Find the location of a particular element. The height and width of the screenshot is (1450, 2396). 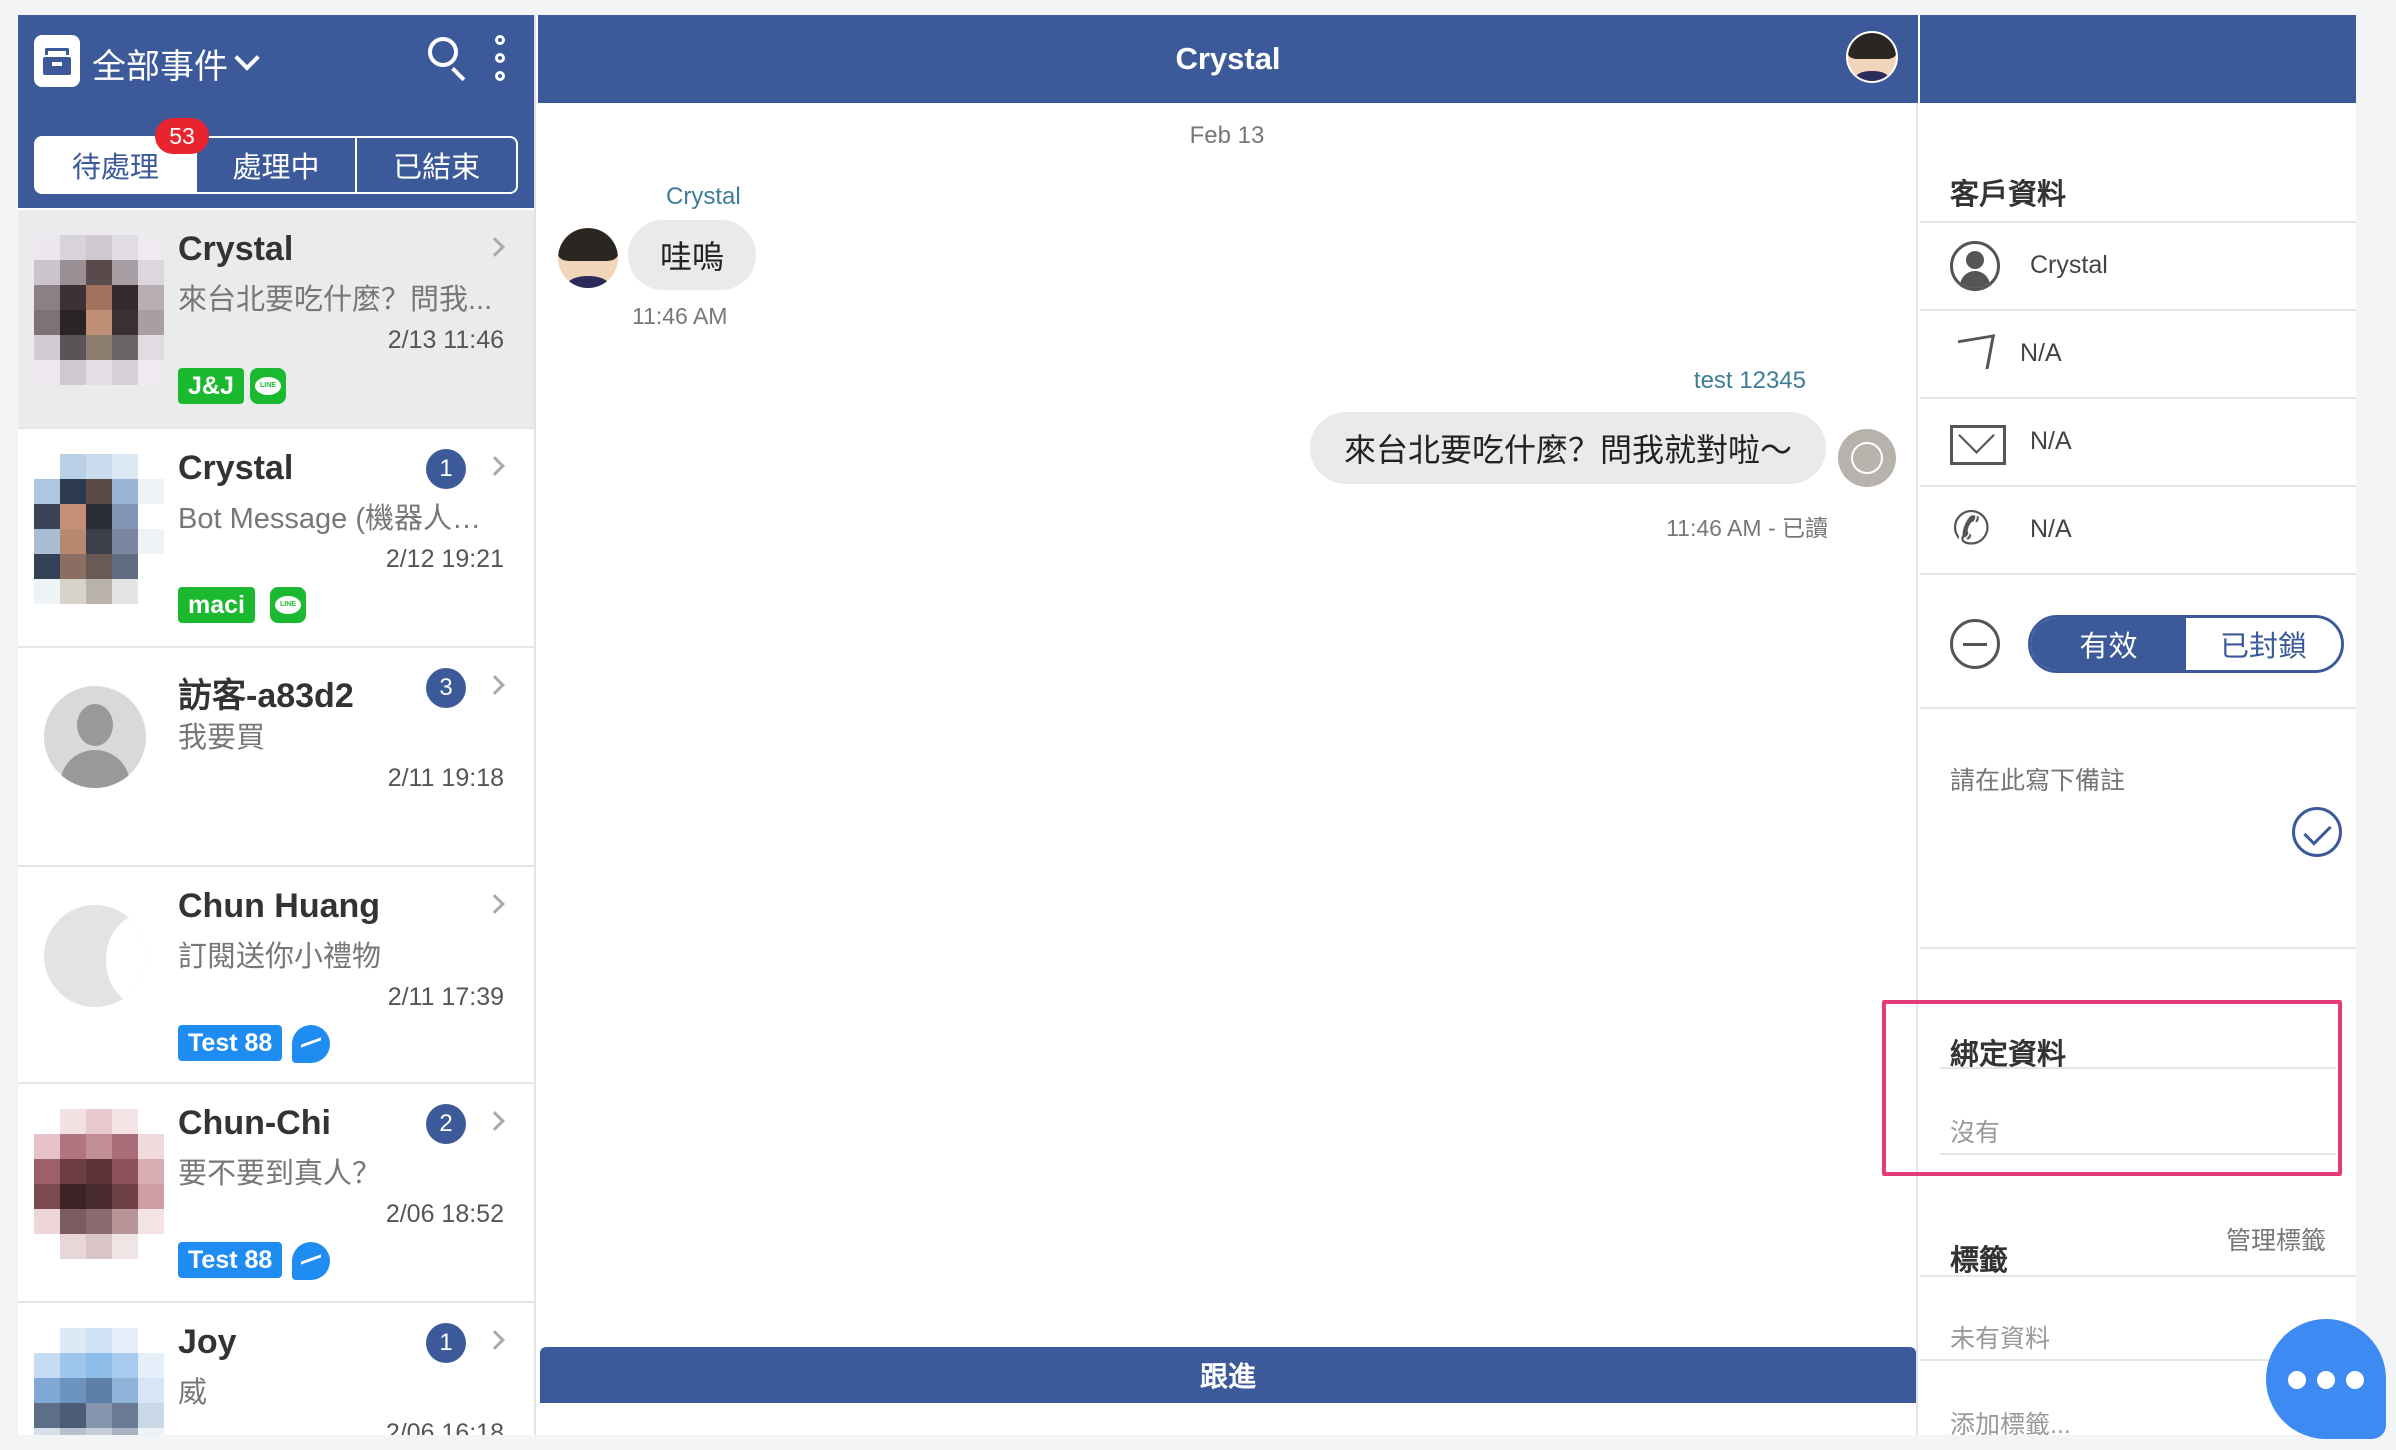

chat-header: Crystal is located at coordinates (1228, 59).